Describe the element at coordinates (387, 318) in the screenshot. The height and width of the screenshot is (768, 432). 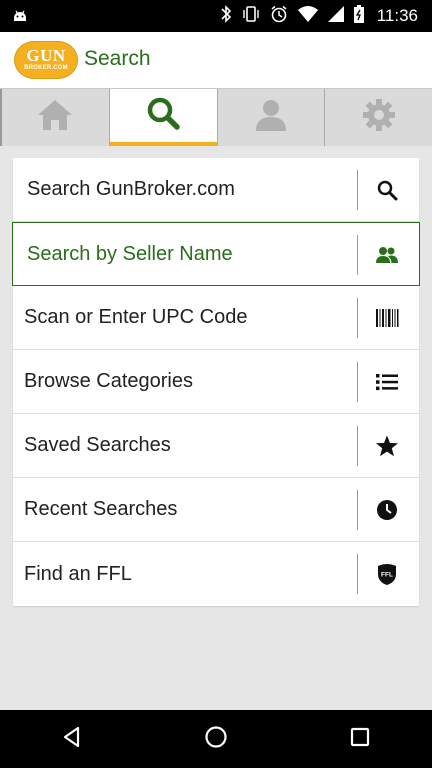
I see `barcode-icon` at that location.